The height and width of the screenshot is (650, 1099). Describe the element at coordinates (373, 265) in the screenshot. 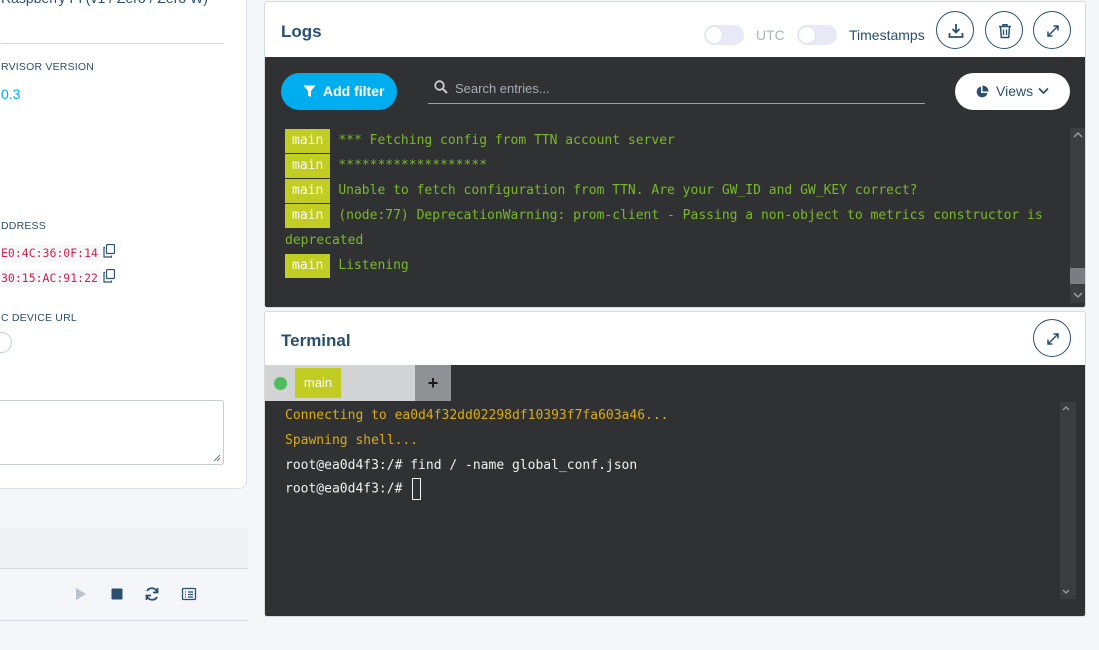

I see `log-text: Listening` at that location.